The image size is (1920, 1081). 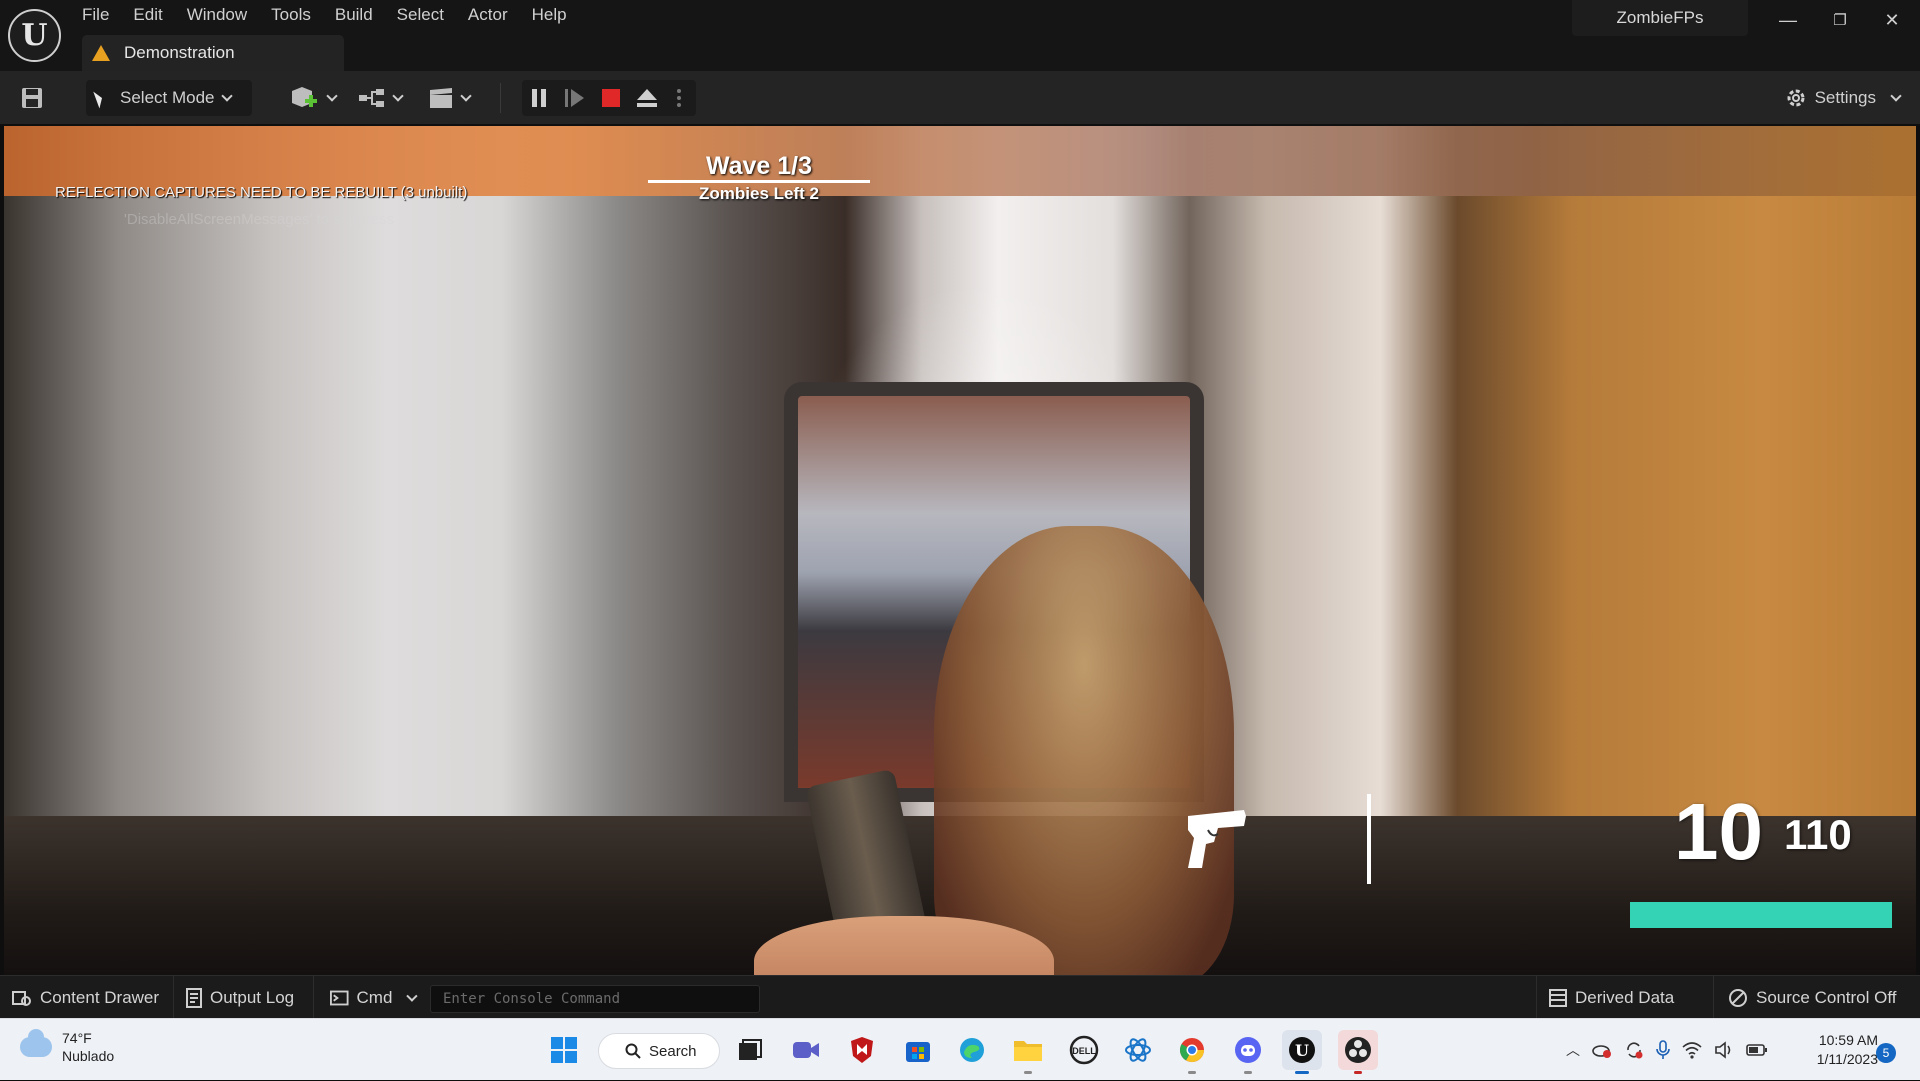 What do you see at coordinates (339, 997) in the screenshot?
I see `terminal-icon` at bounding box center [339, 997].